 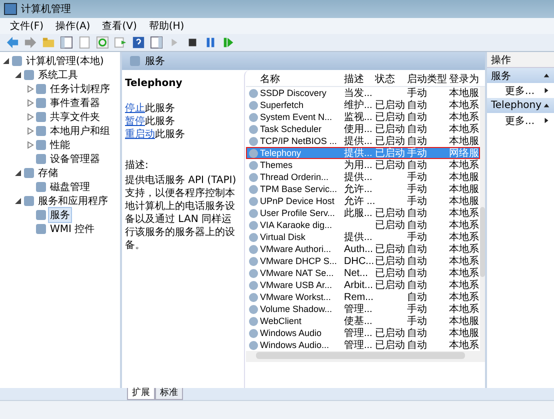 I want to click on panel-title: 服务, so click(x=155, y=61).